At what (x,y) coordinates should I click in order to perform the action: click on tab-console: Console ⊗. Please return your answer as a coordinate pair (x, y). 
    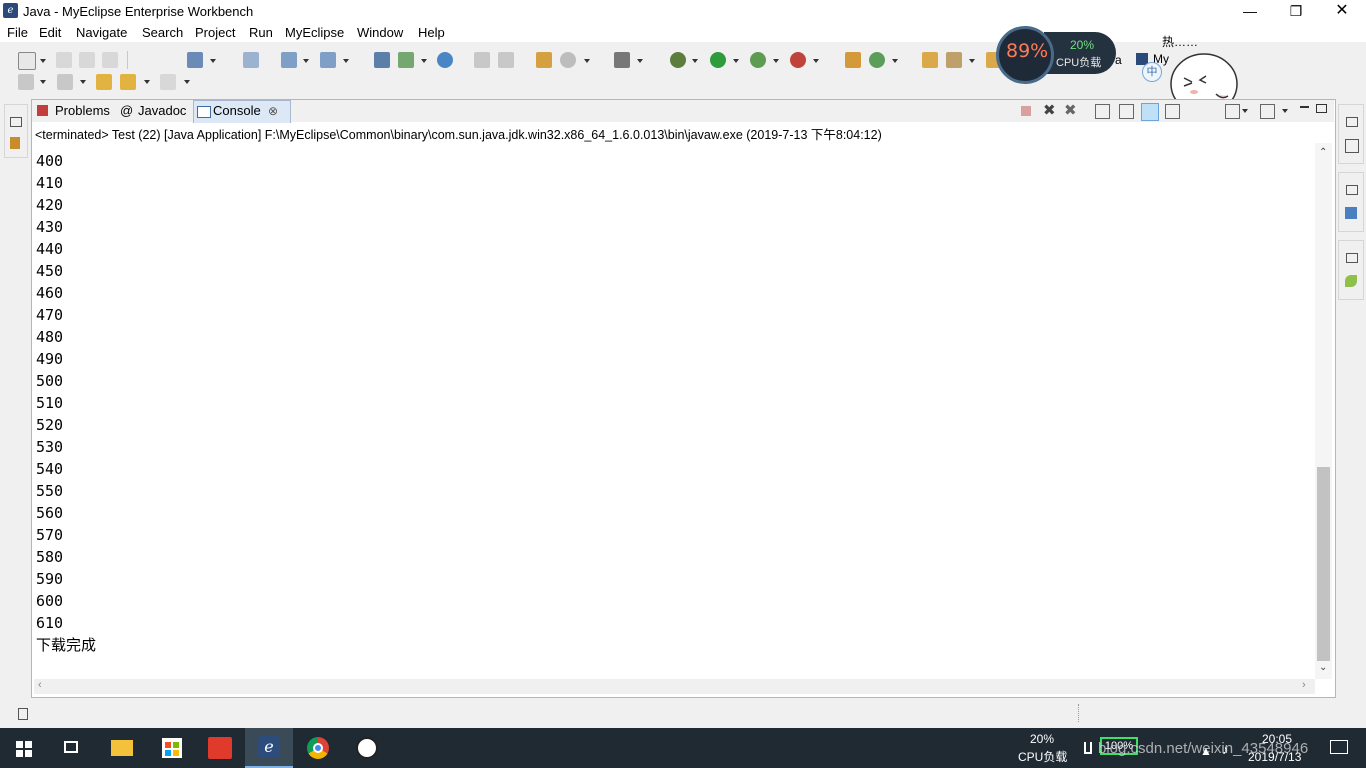
    Looking at the image, I should click on (242, 111).